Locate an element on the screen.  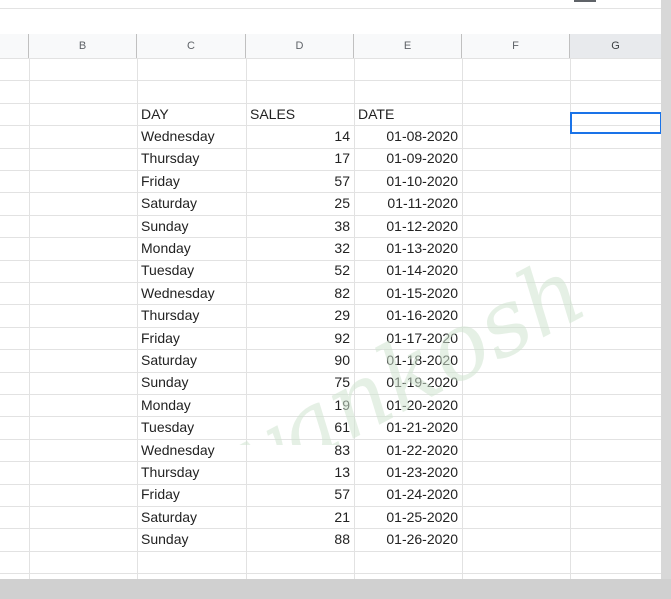
sales-cell: 52 is located at coordinates (300, 270).